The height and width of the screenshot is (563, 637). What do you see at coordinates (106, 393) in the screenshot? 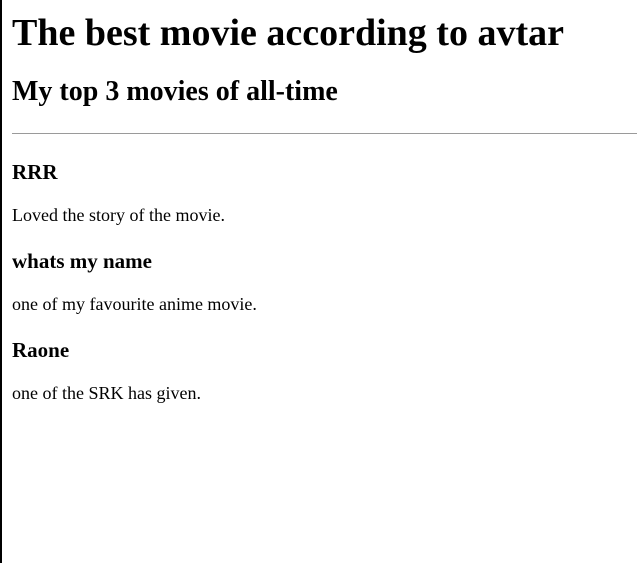
I see `movie-description: one of the SRK has given.` at bounding box center [106, 393].